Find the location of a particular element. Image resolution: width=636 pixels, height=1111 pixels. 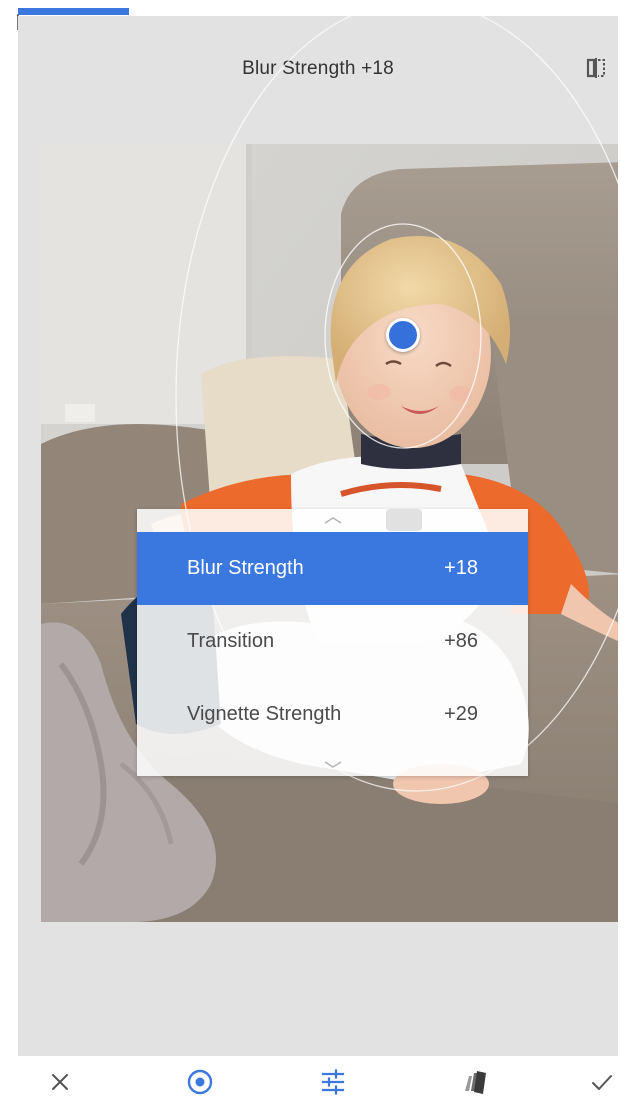

tune-sliders-icon is located at coordinates (333, 1082).